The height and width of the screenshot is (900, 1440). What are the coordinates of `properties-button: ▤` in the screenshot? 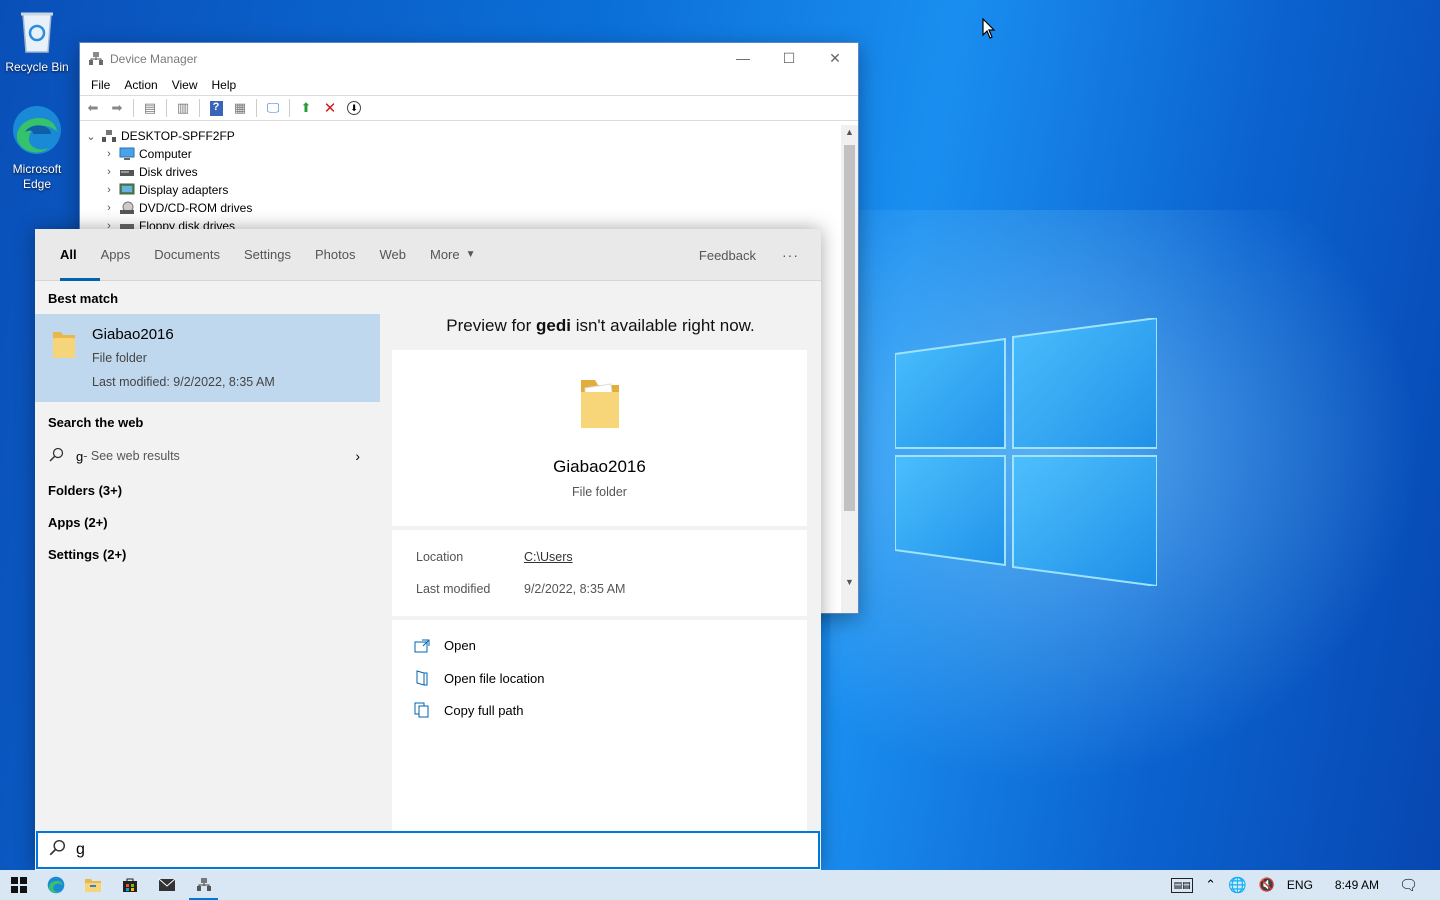 It's located at (150, 108).